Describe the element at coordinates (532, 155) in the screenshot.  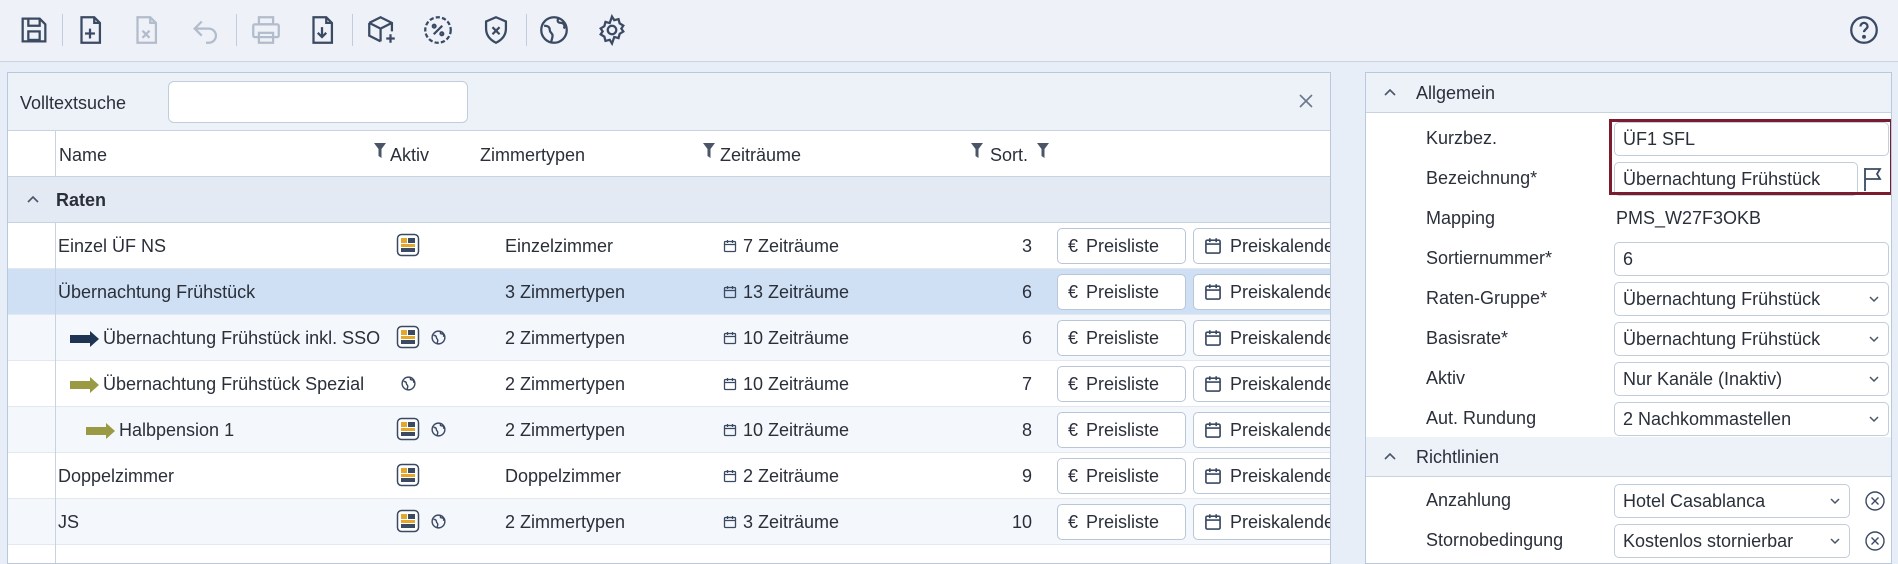
I see `column-header-zimmertypen: Zimmertypen` at that location.